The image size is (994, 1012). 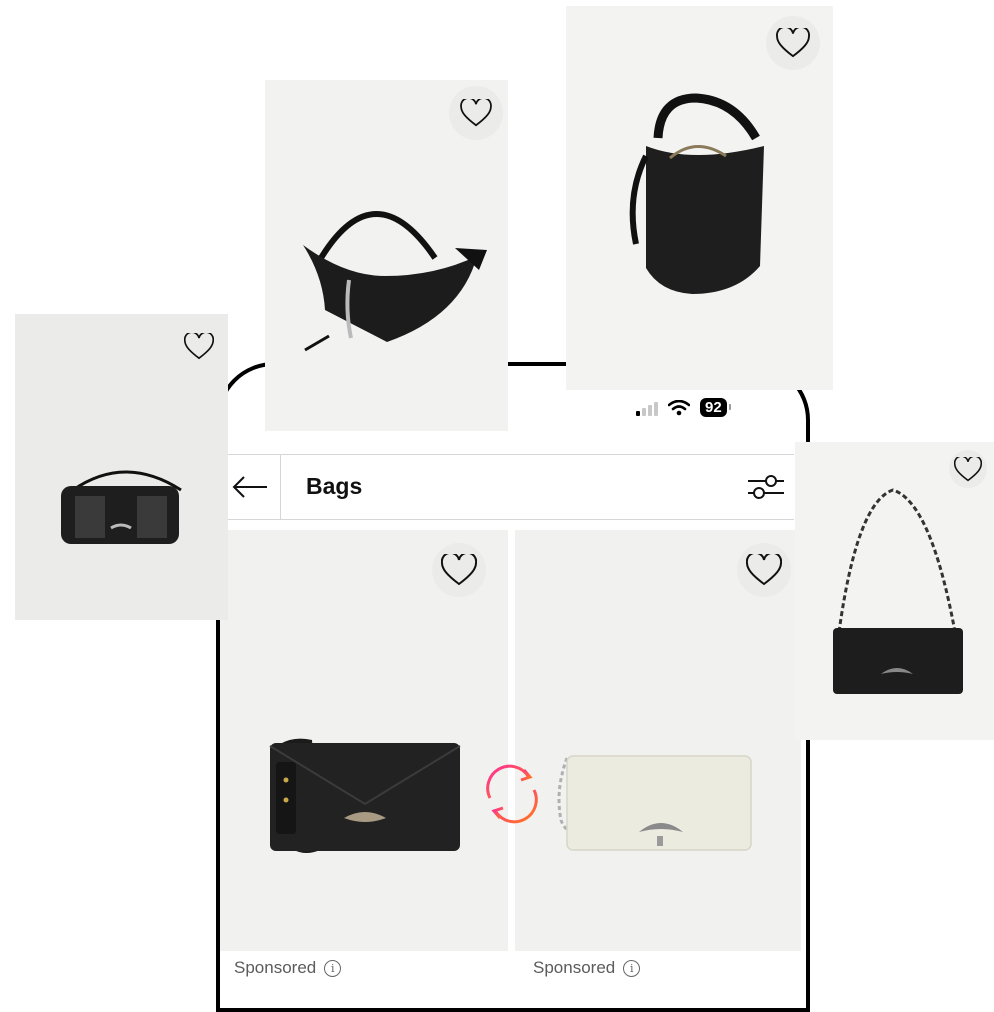 What do you see at coordinates (507, 487) in the screenshot?
I see `app-bar: Bags` at bounding box center [507, 487].